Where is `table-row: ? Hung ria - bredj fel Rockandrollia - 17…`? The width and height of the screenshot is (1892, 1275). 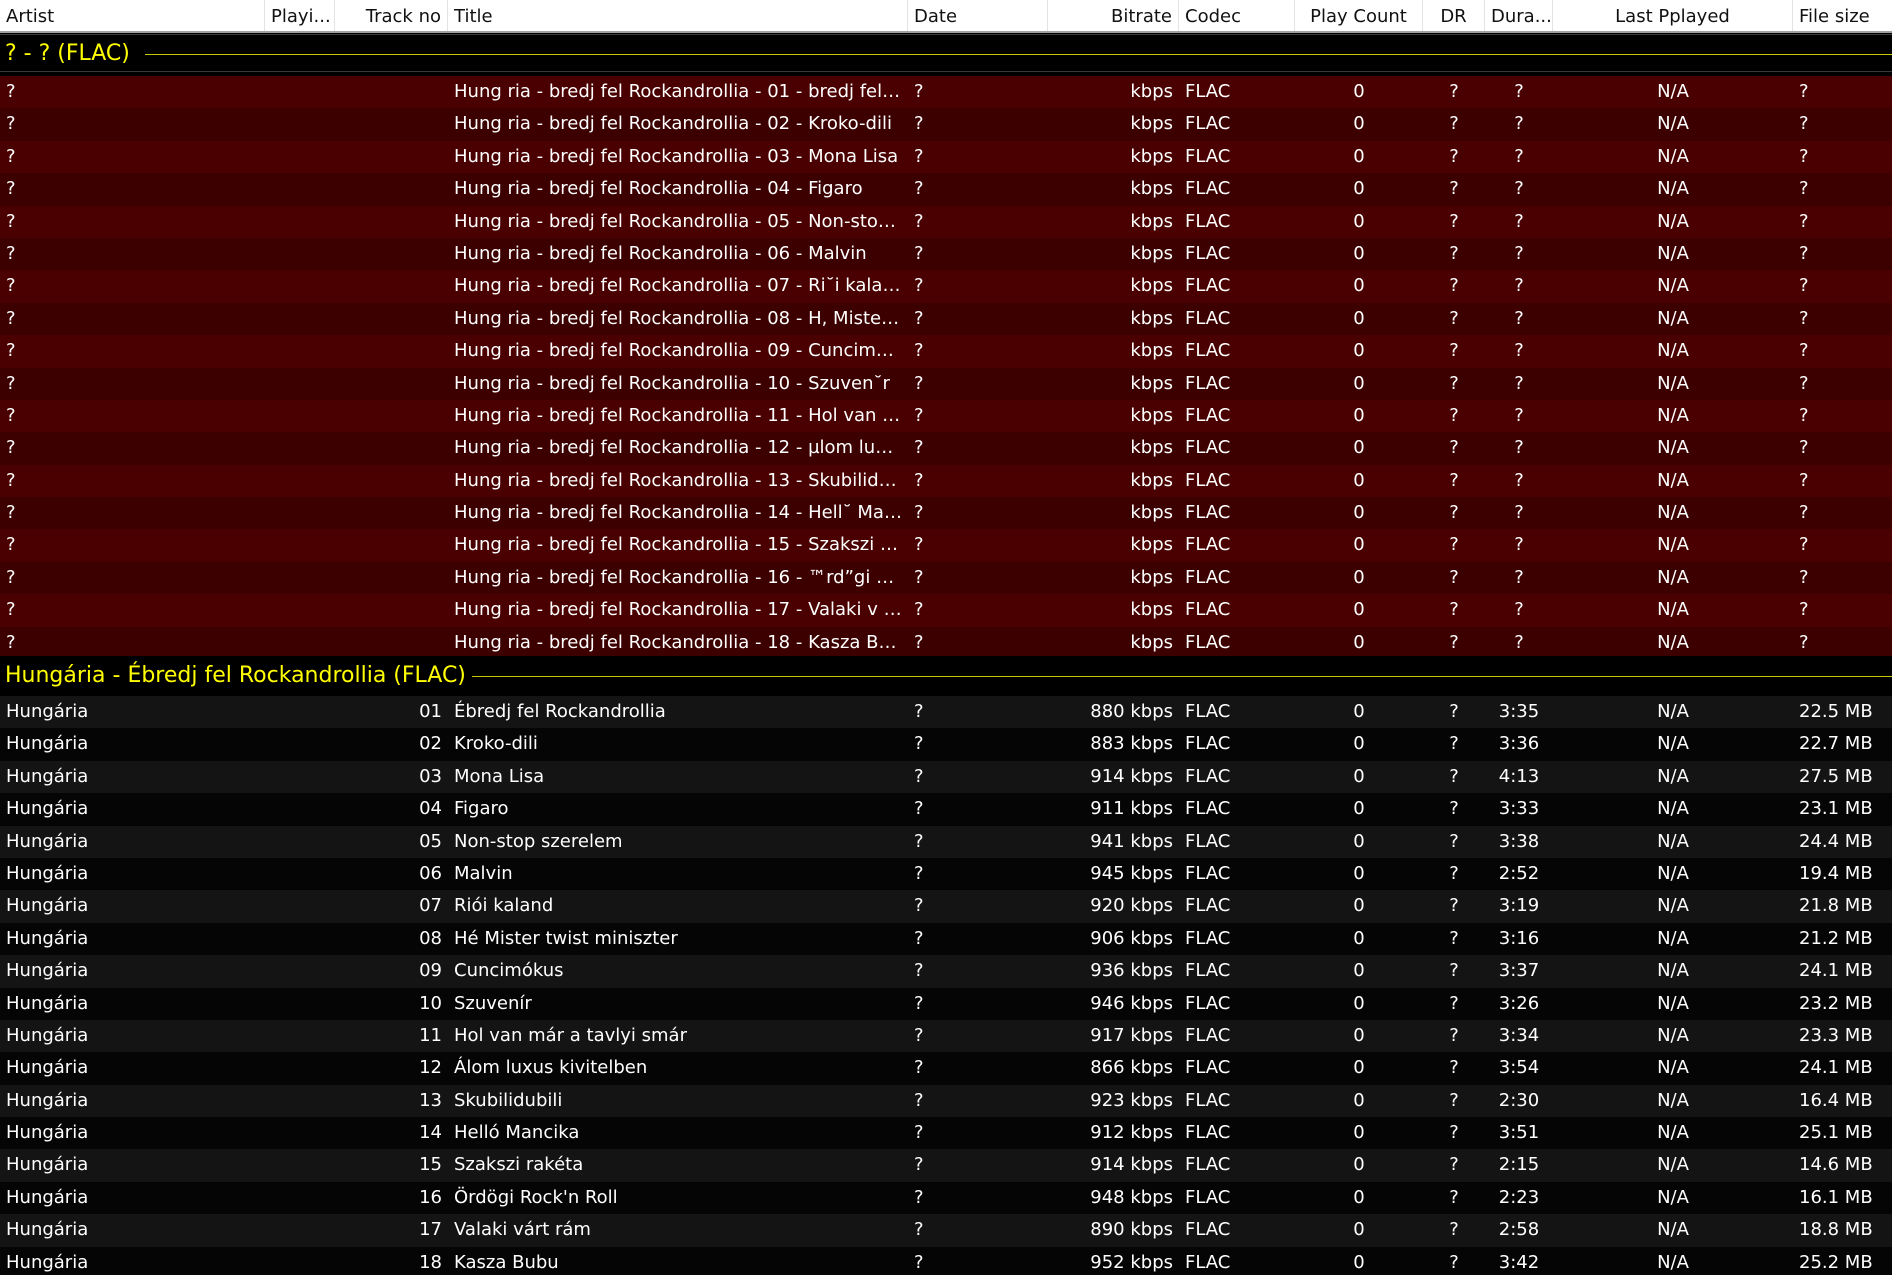
table-row: ? Hung ria - bredj fel Rockandrollia - 17… is located at coordinates (946, 610).